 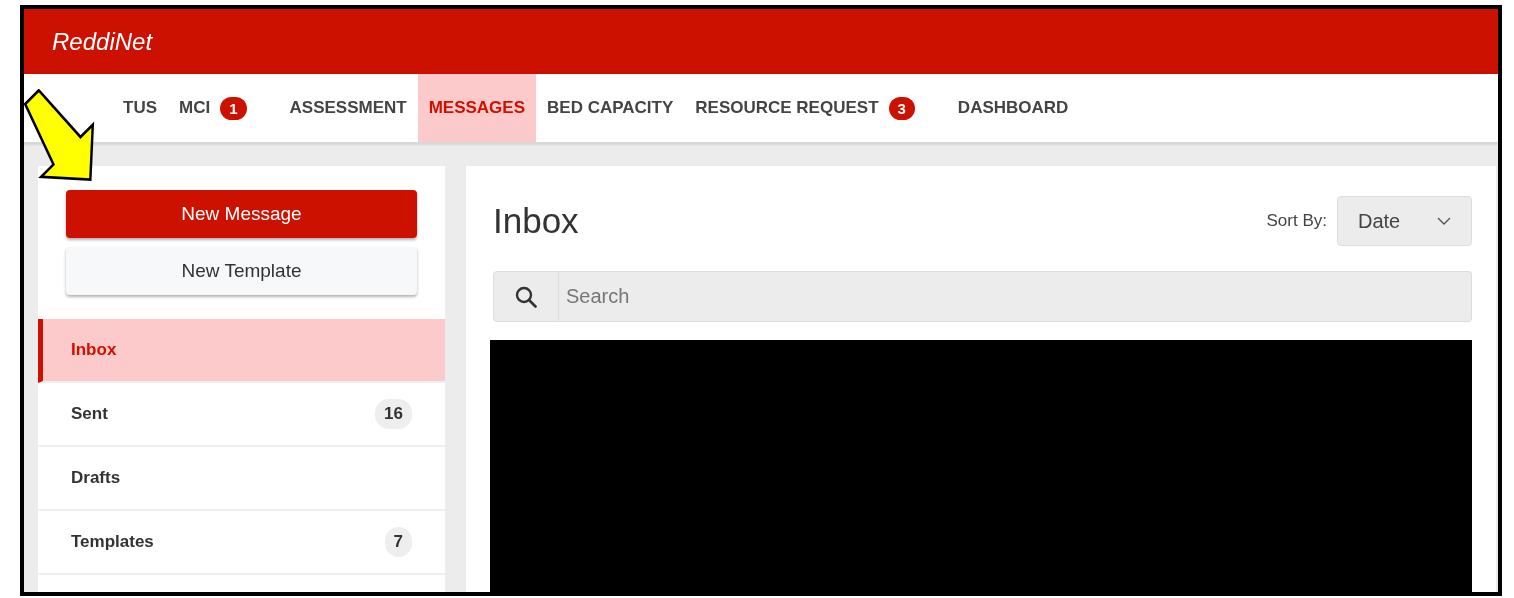 I want to click on search-field: Search, so click(x=1015, y=296).